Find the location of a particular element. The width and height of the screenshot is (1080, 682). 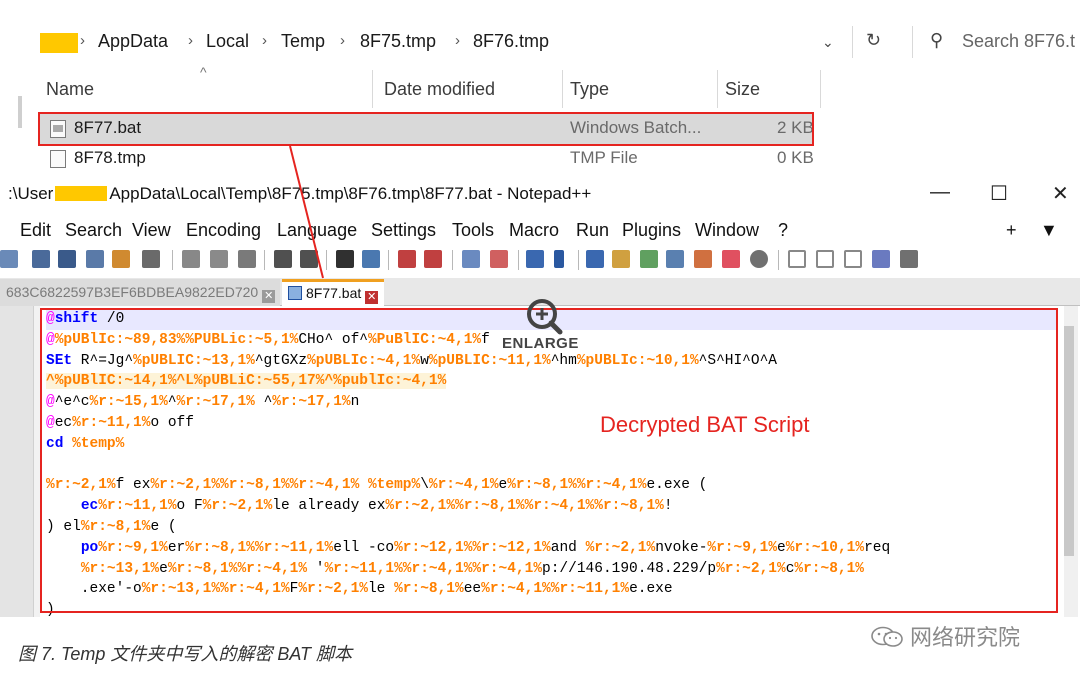

vertical-scrollbar is located at coordinates (1071, 461).